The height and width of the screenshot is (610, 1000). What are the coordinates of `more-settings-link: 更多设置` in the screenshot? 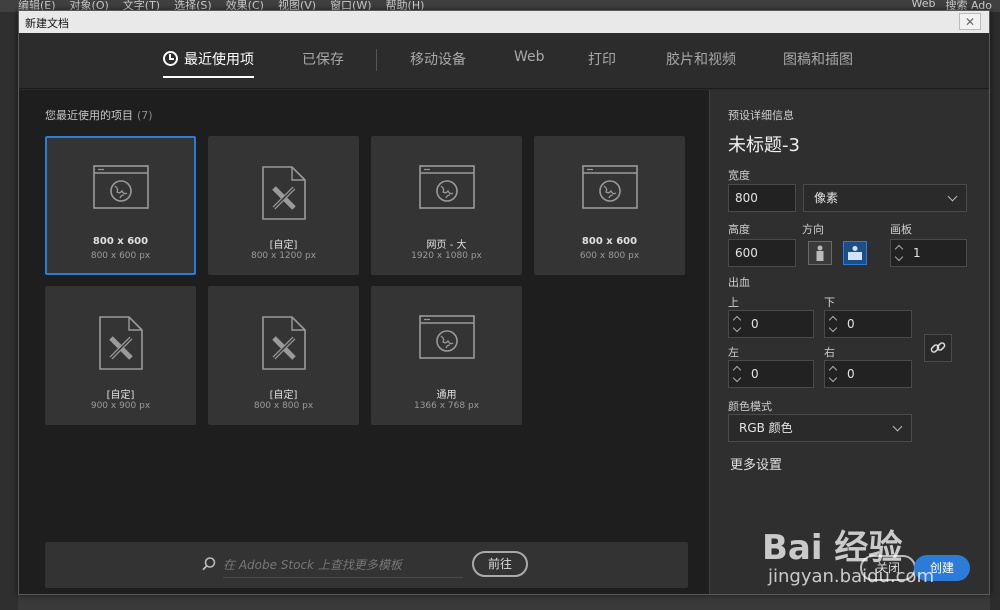 It's located at (756, 463).